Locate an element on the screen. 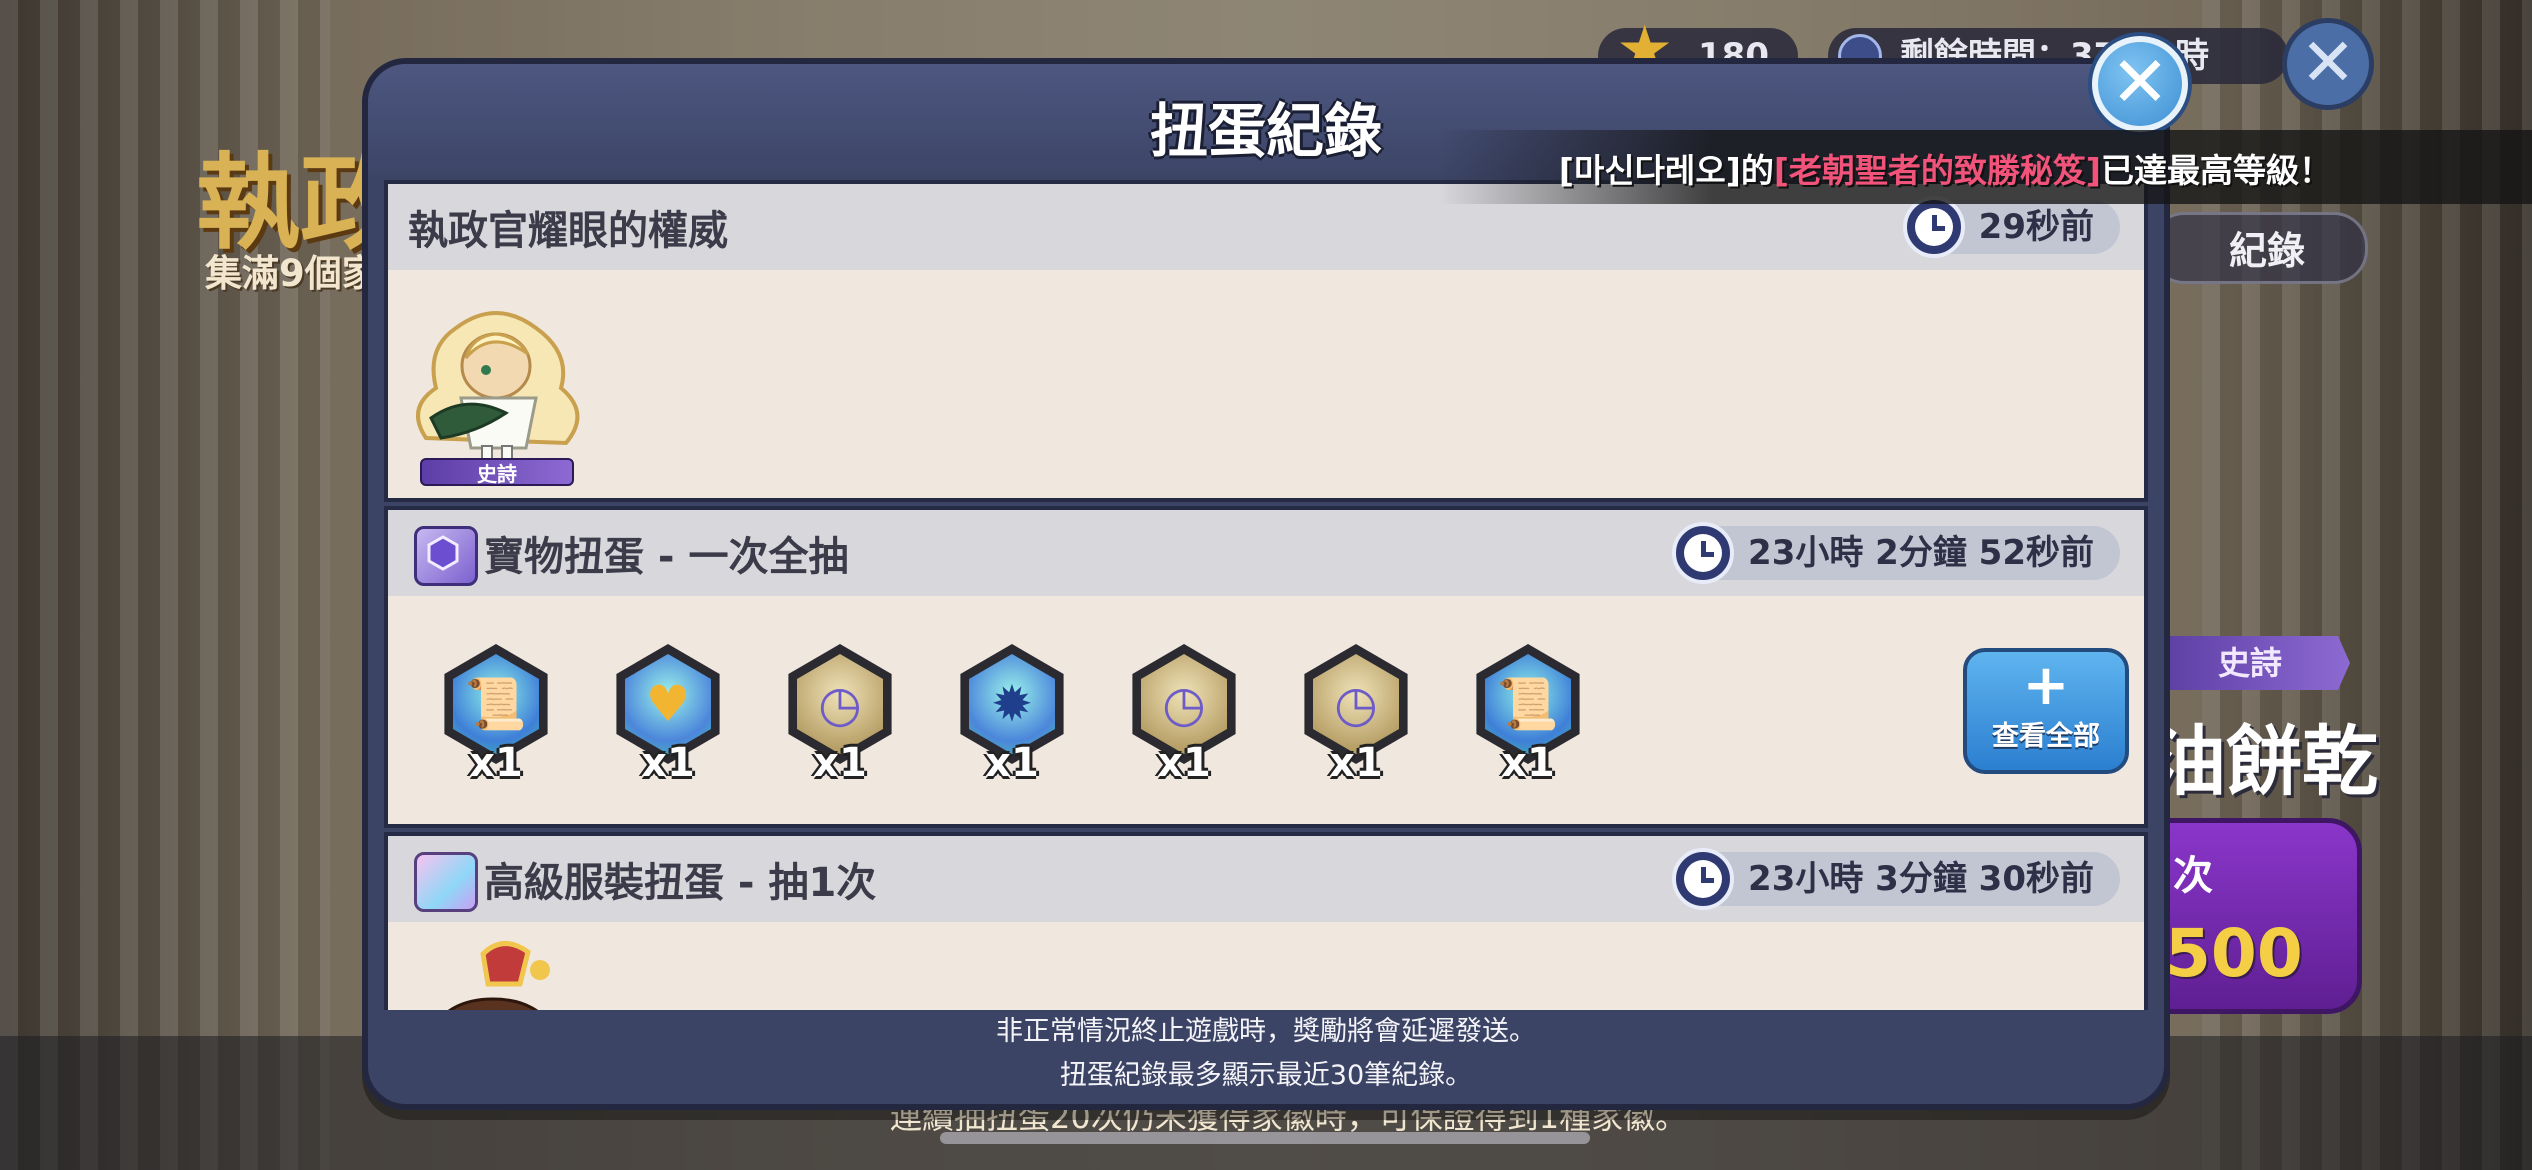 The image size is (2532, 1170). record-time-pill: 23小時 2分鐘 52秒前 is located at coordinates (1896, 553).